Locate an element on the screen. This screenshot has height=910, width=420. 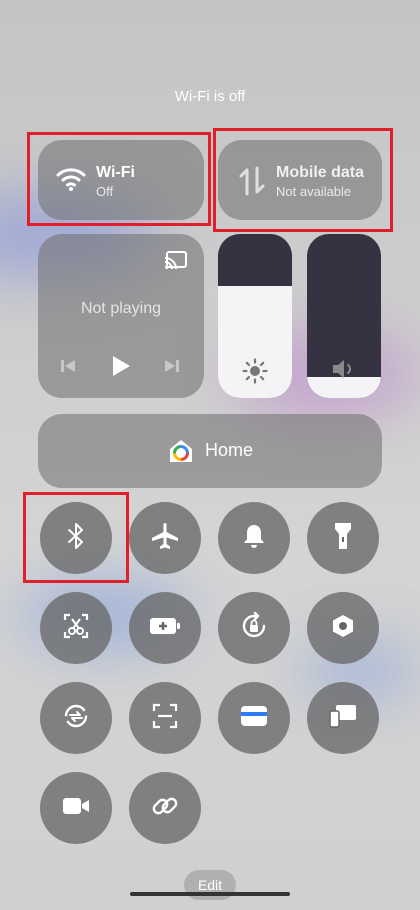
sound-mode-toggle is located at coordinates (254, 538).